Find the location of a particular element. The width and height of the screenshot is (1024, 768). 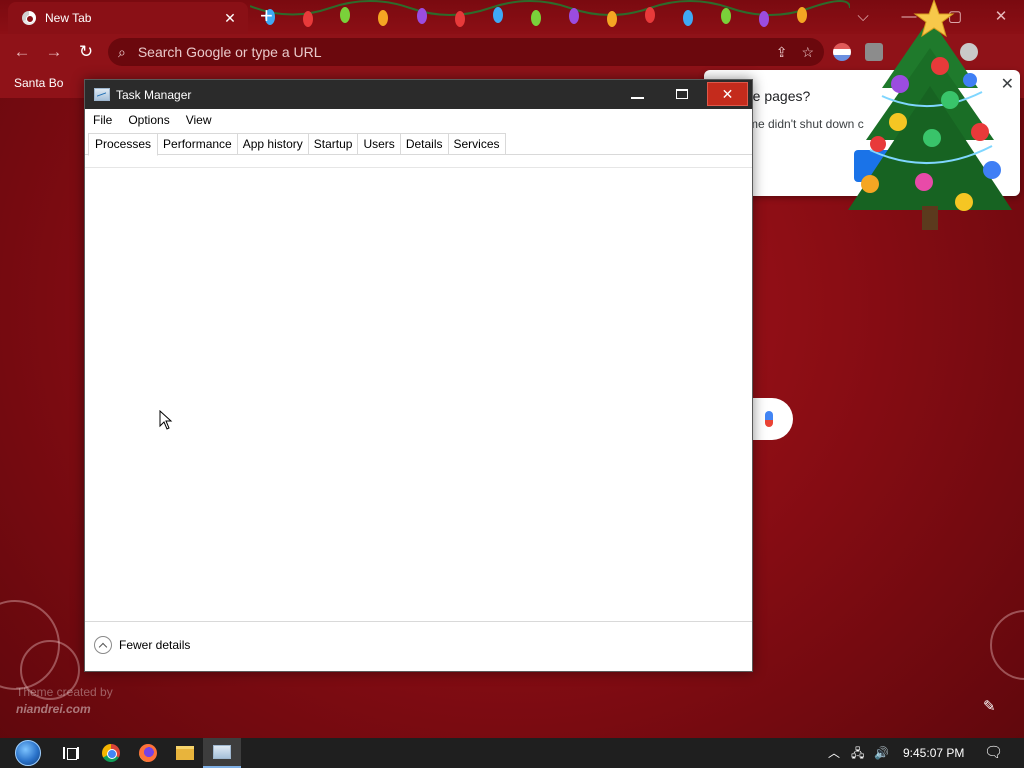

theme-credit: Theme created by niandrei.com is located at coordinates (64, 701).